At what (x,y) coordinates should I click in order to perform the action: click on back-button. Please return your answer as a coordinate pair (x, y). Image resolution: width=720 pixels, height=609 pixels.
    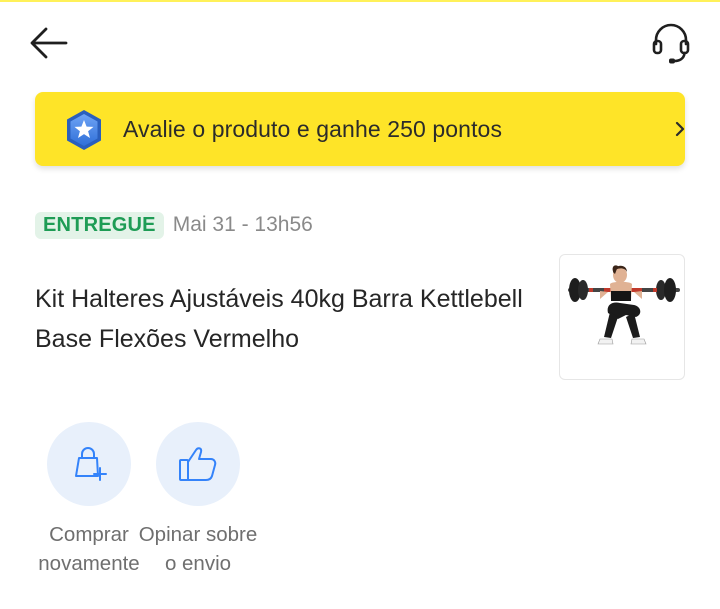
    Looking at the image, I should click on (49, 43).